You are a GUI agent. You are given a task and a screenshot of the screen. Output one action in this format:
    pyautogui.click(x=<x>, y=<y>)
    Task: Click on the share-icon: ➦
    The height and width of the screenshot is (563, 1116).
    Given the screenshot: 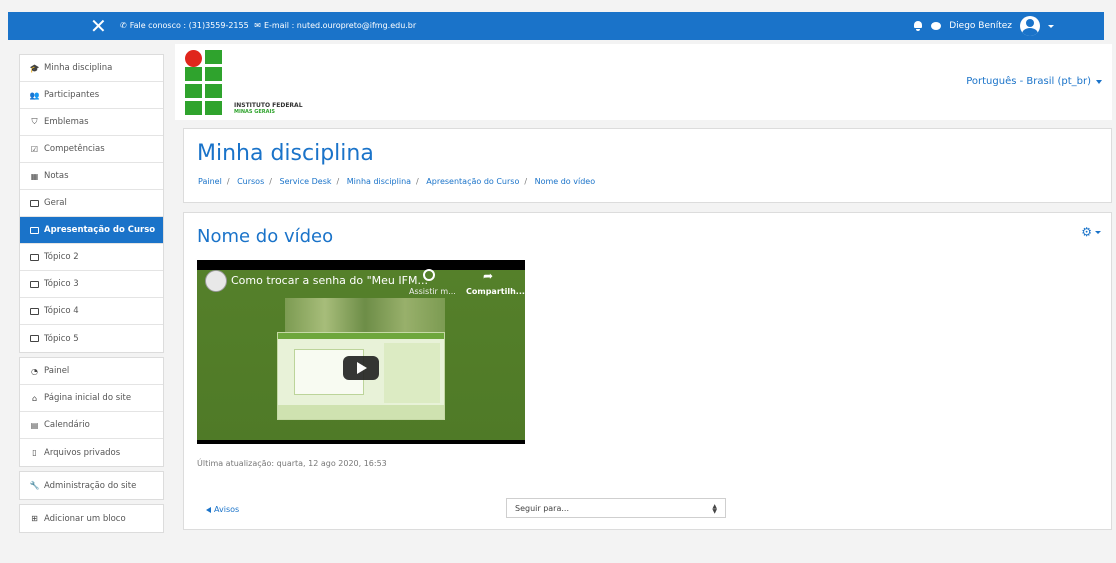 What is the action you would take?
    pyautogui.click(x=488, y=276)
    